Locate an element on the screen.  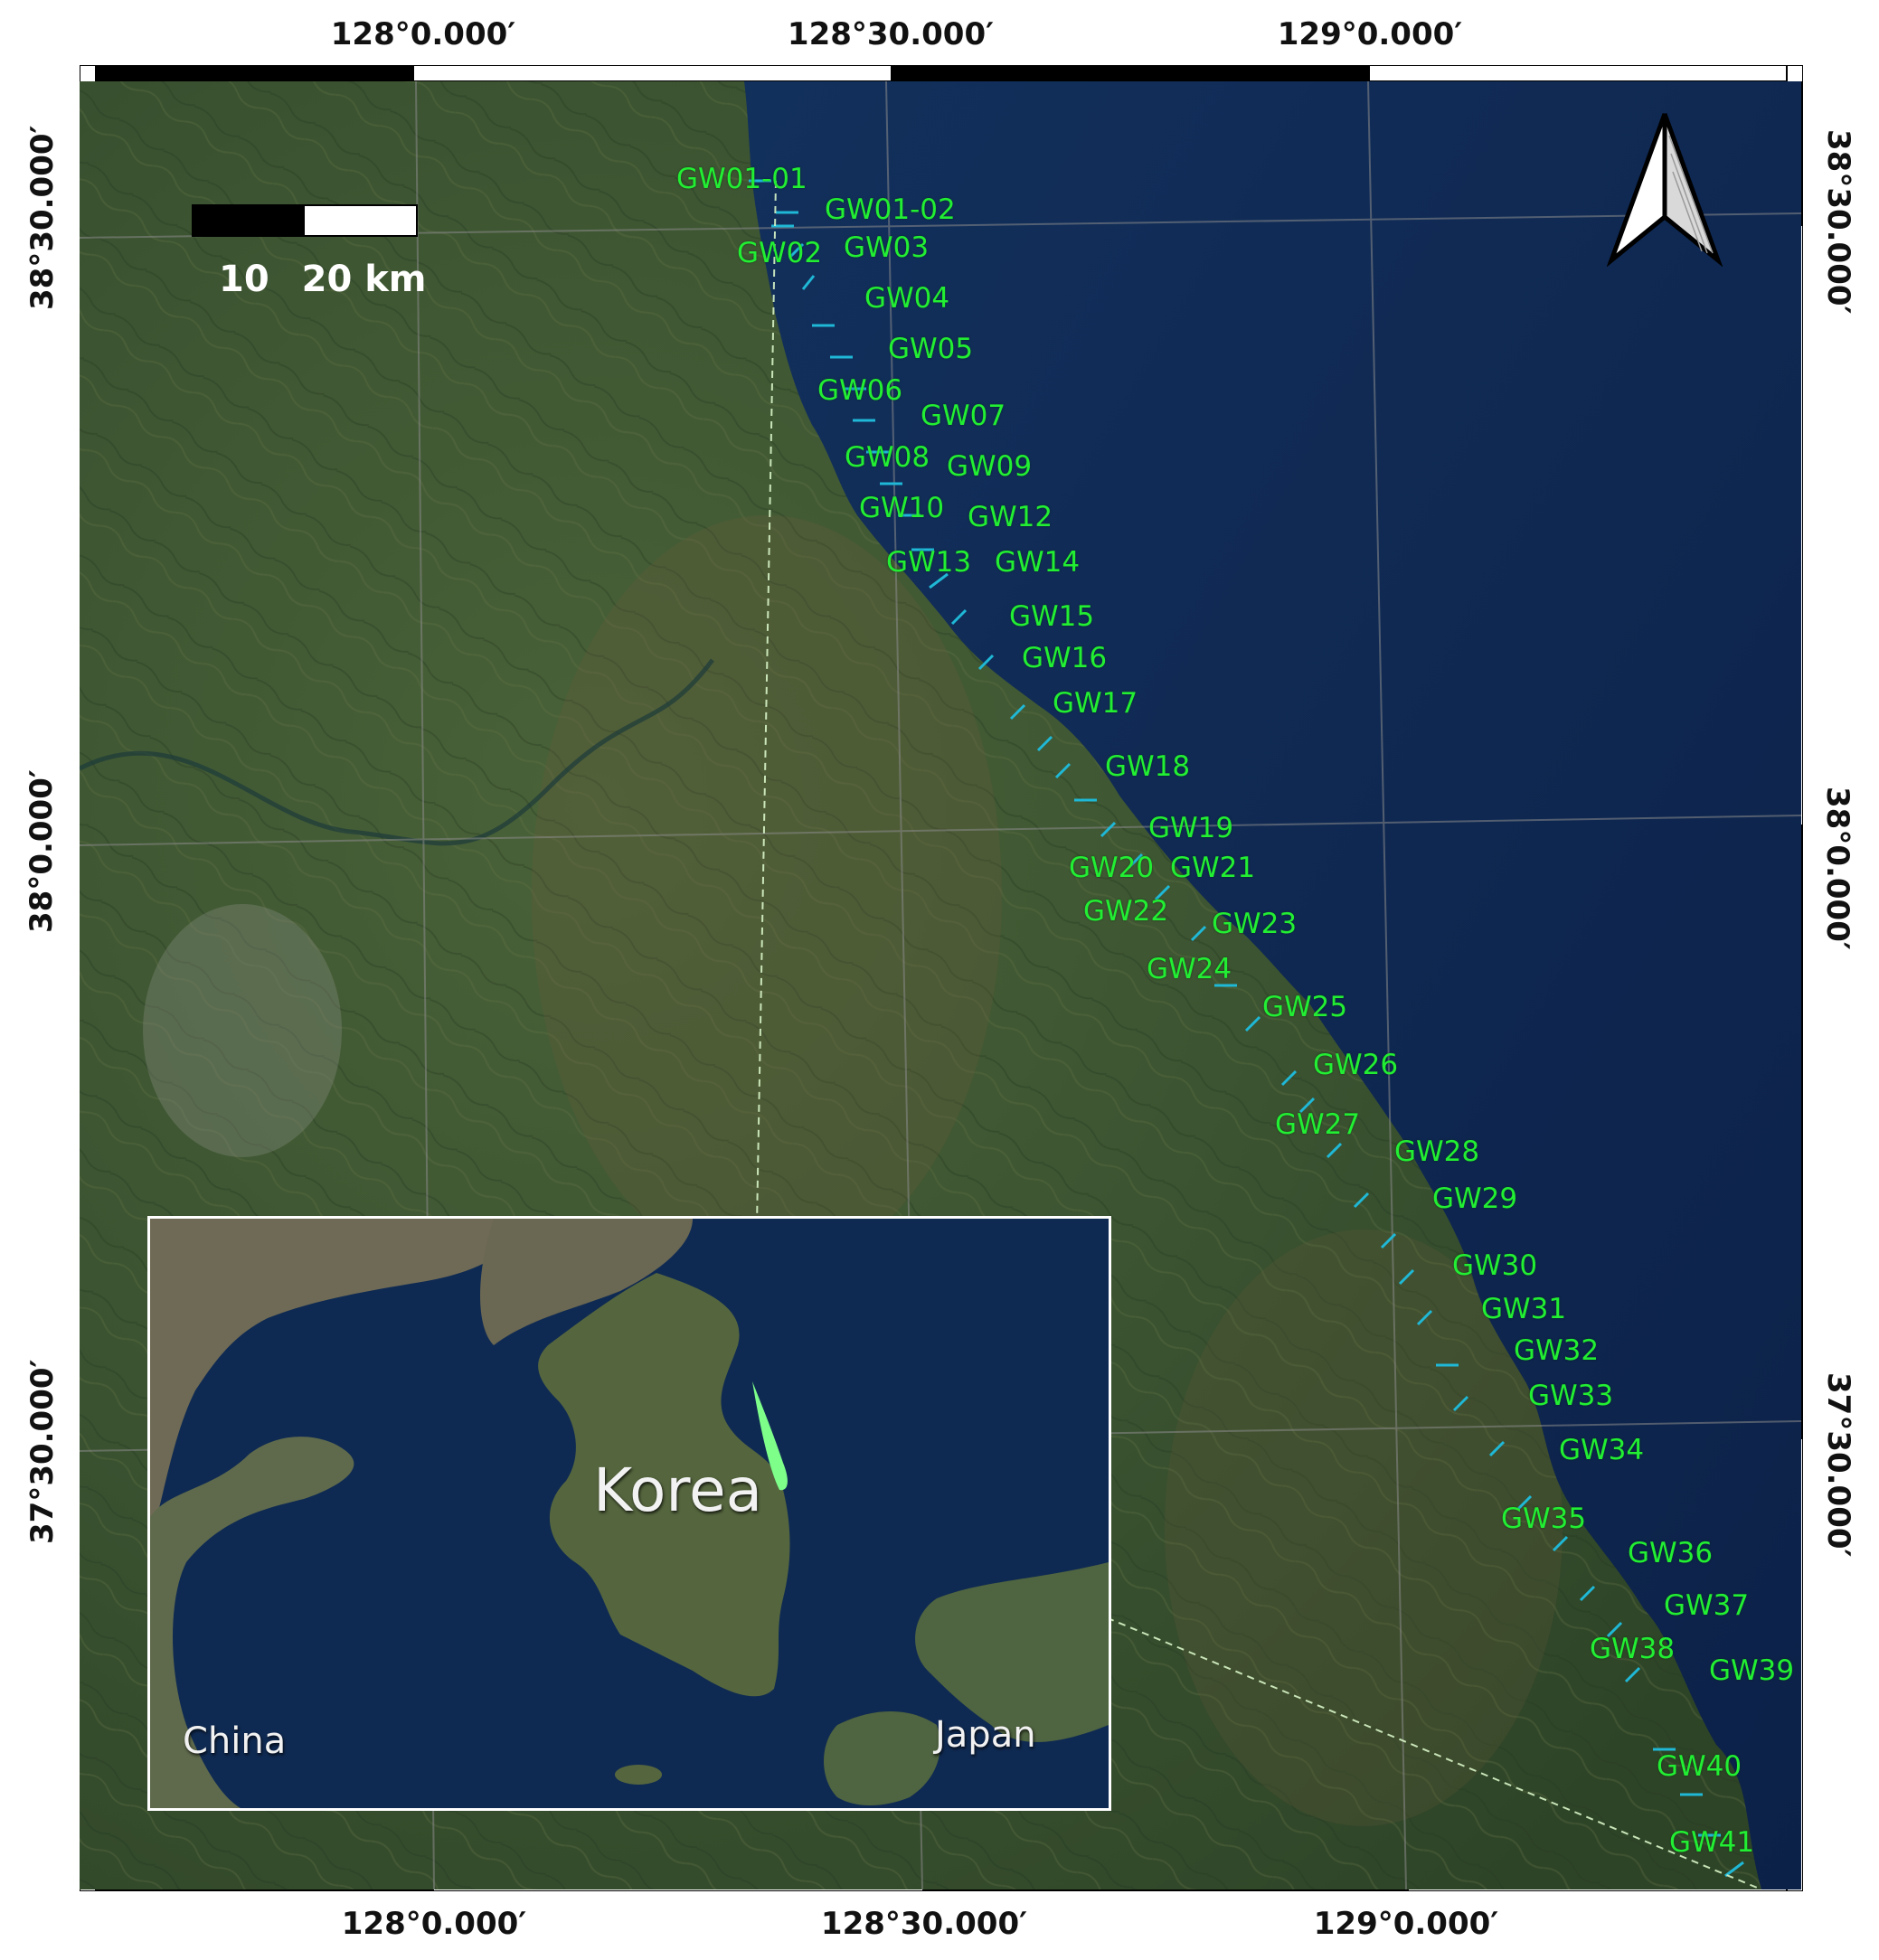
station-label: GW27 is located at coordinates (1318, 1124).